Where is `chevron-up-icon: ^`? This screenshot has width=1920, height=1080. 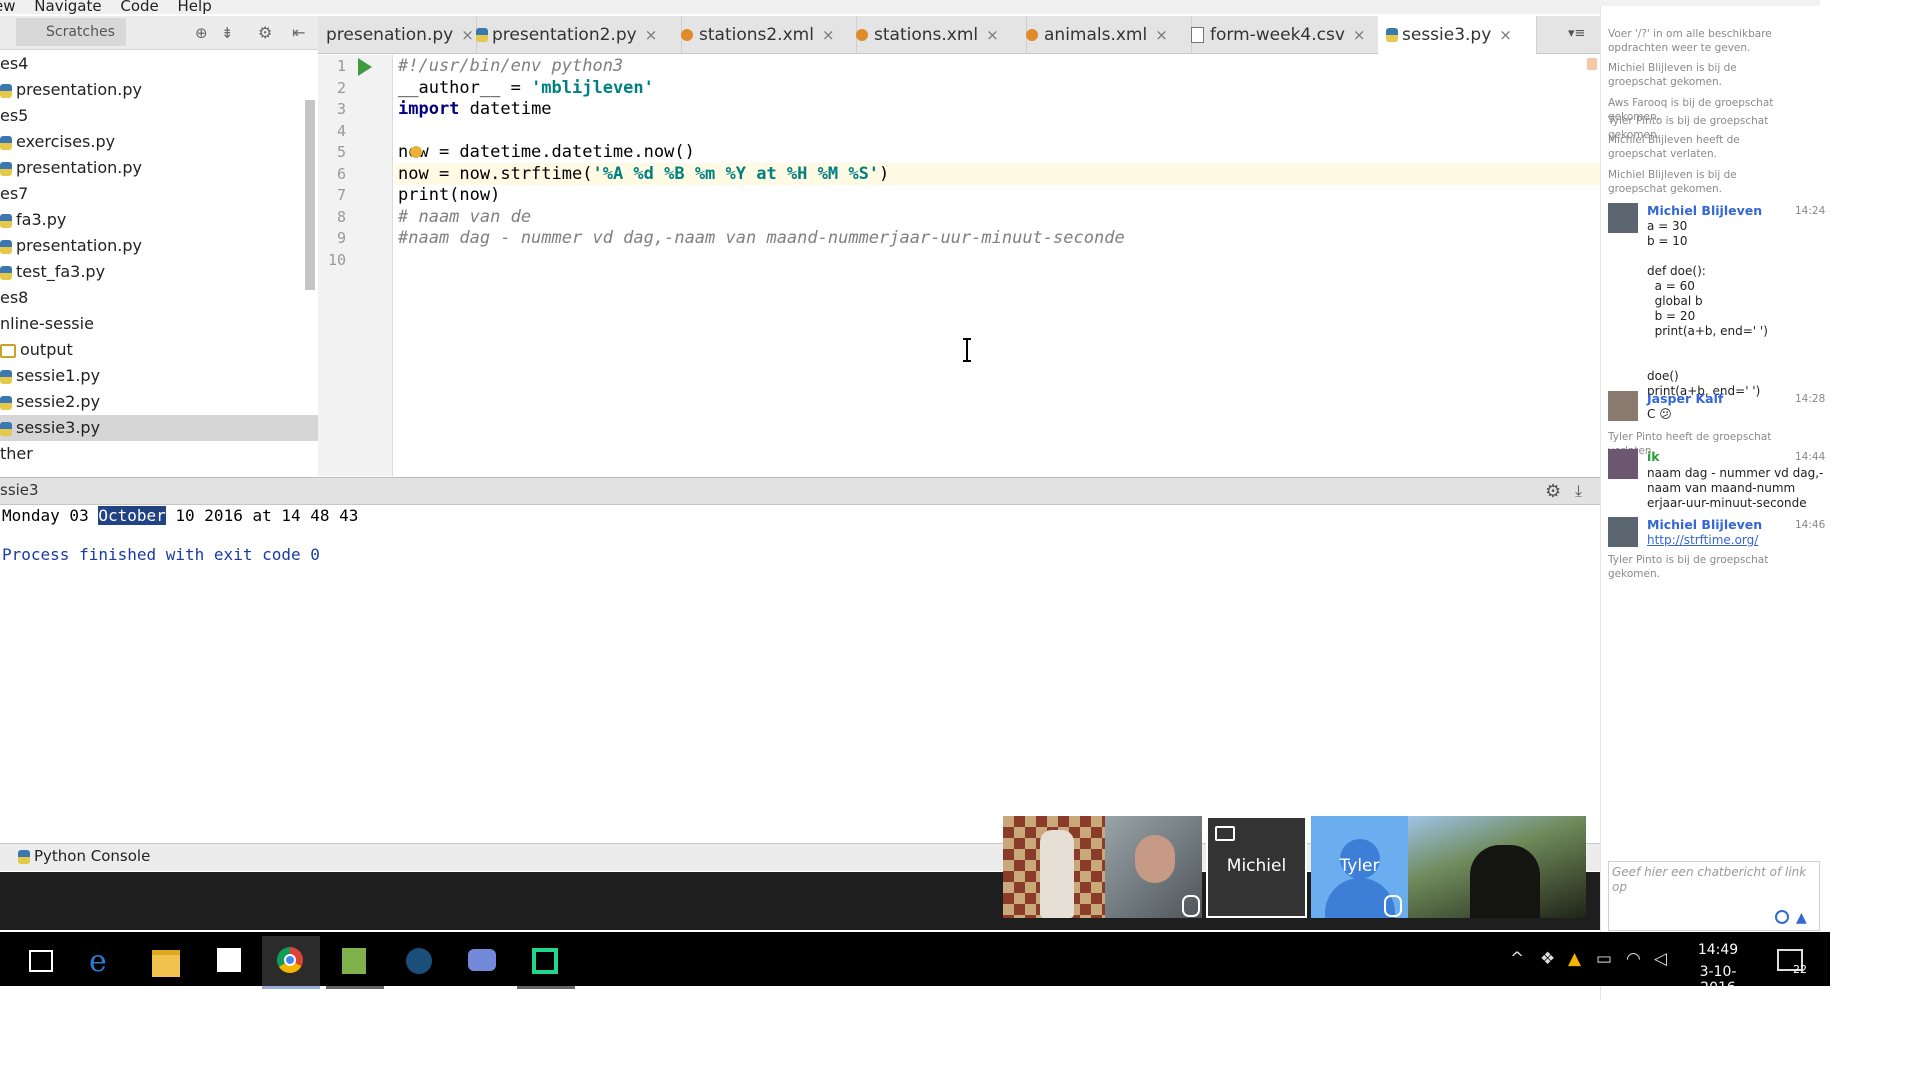 chevron-up-icon: ^ is located at coordinates (1517, 959).